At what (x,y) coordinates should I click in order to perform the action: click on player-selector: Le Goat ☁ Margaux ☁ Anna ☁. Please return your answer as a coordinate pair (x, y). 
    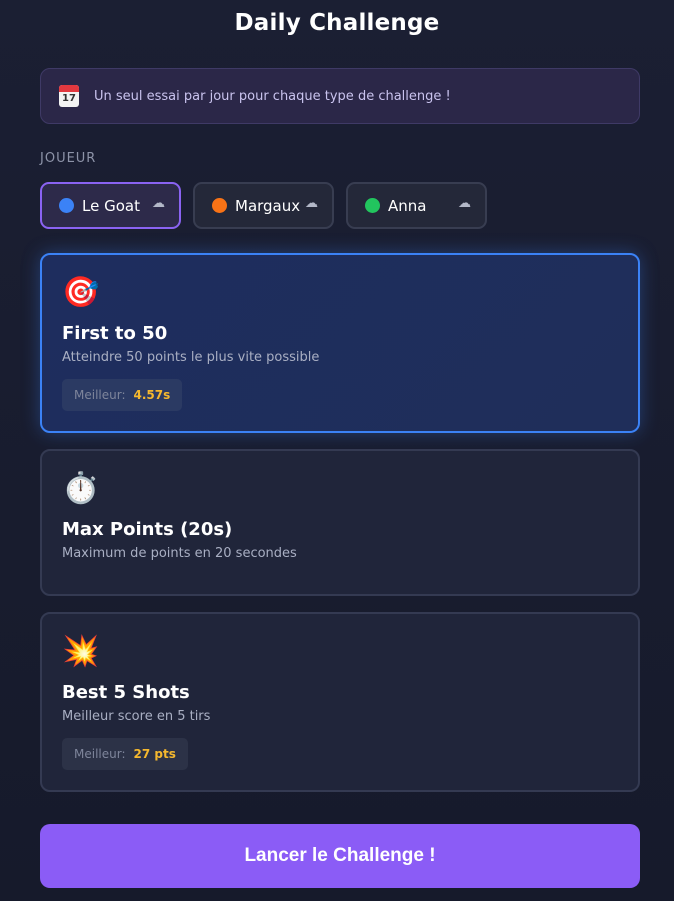
    Looking at the image, I should click on (263, 205).